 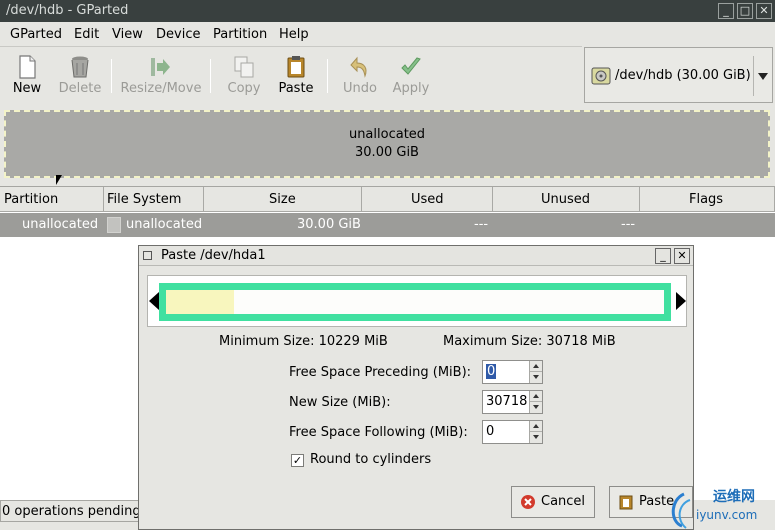 I want to click on resize-move-icon, so click(x=160, y=67).